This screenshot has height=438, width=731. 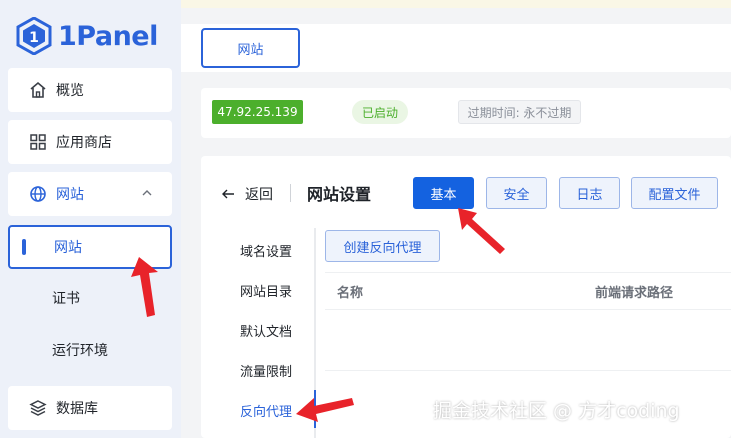 What do you see at coordinates (290, 193) in the screenshot?
I see `divider` at bounding box center [290, 193].